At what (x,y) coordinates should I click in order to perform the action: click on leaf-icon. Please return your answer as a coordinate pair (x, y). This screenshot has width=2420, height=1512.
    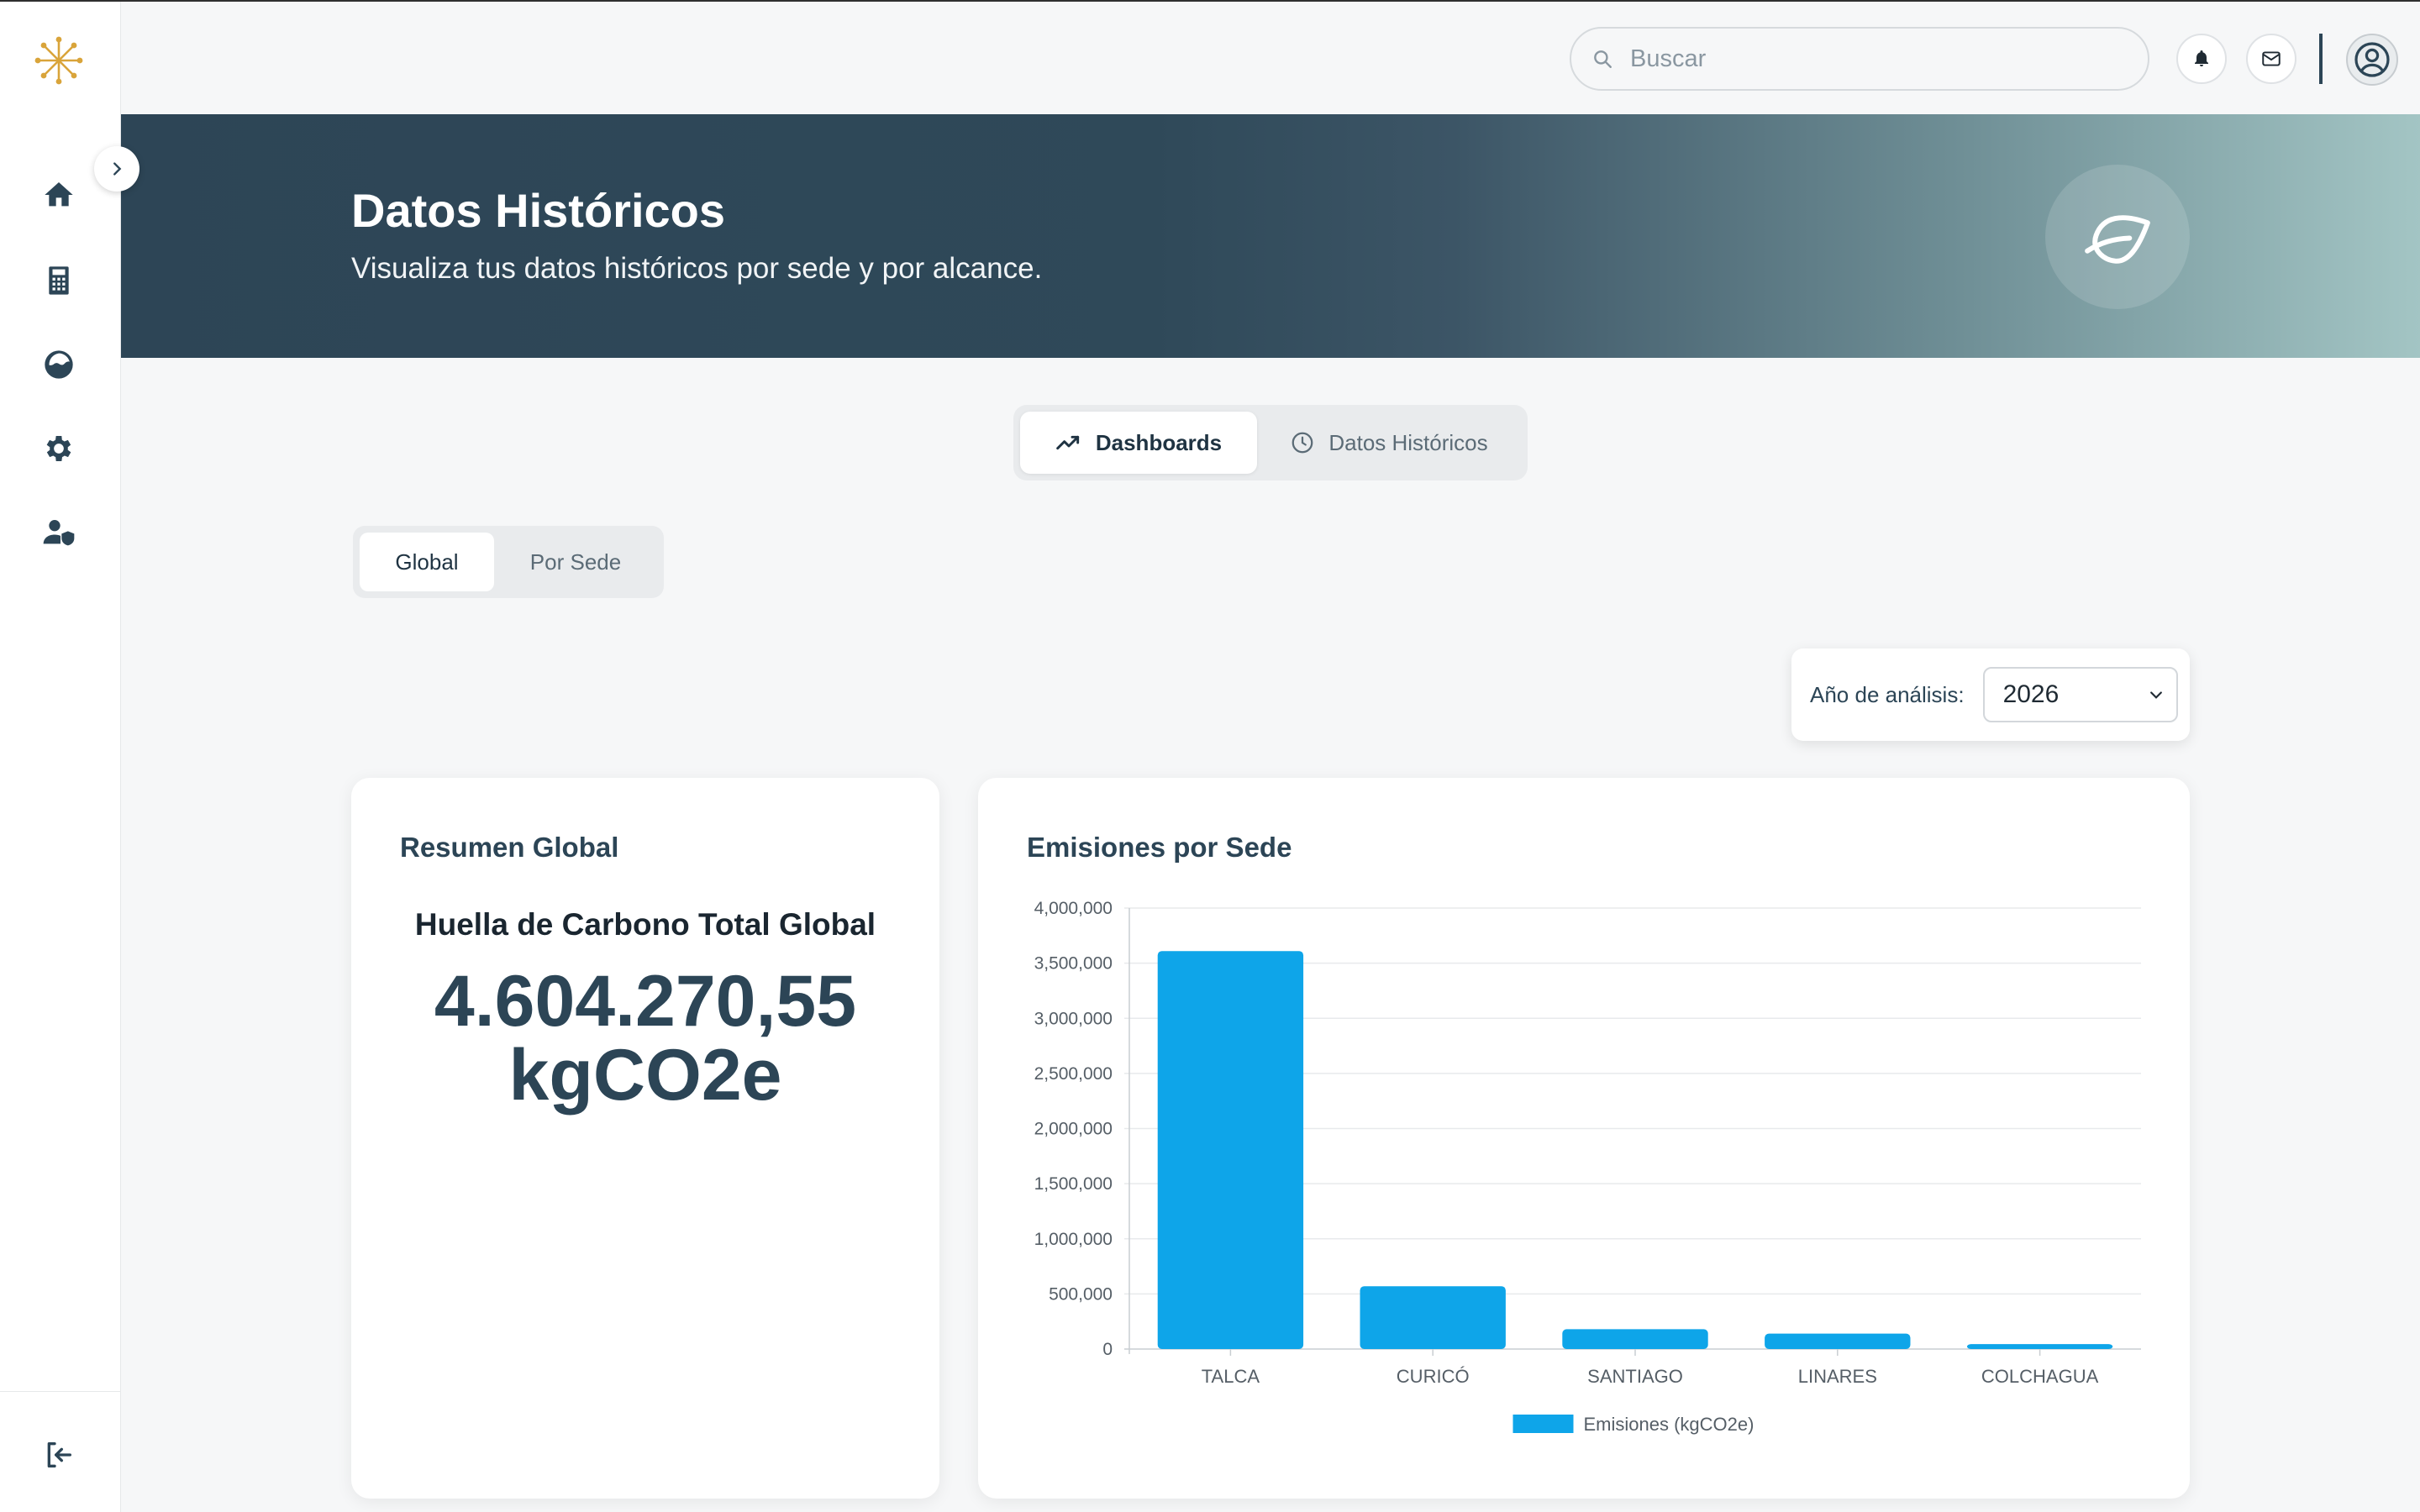
    Looking at the image, I should click on (2117, 239).